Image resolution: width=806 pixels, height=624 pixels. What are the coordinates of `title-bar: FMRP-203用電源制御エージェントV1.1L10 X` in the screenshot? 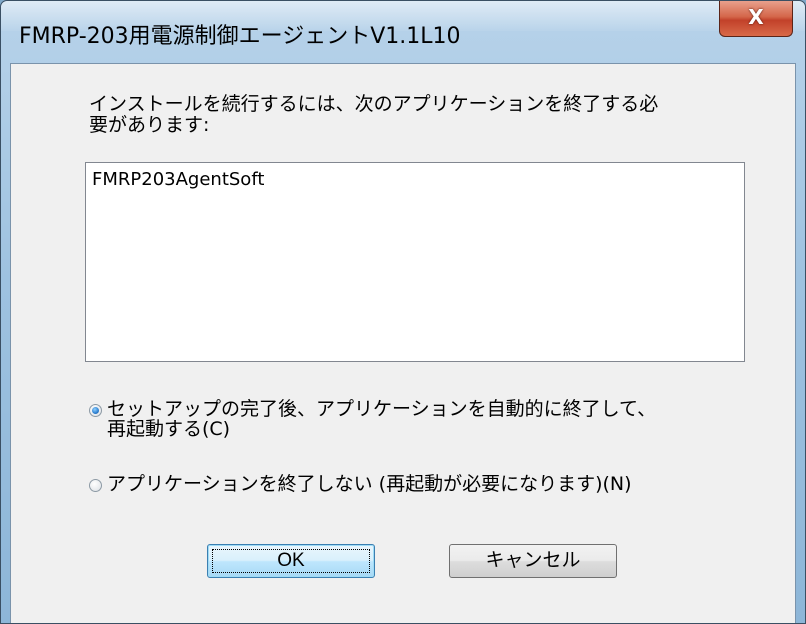 It's located at (403, 32).